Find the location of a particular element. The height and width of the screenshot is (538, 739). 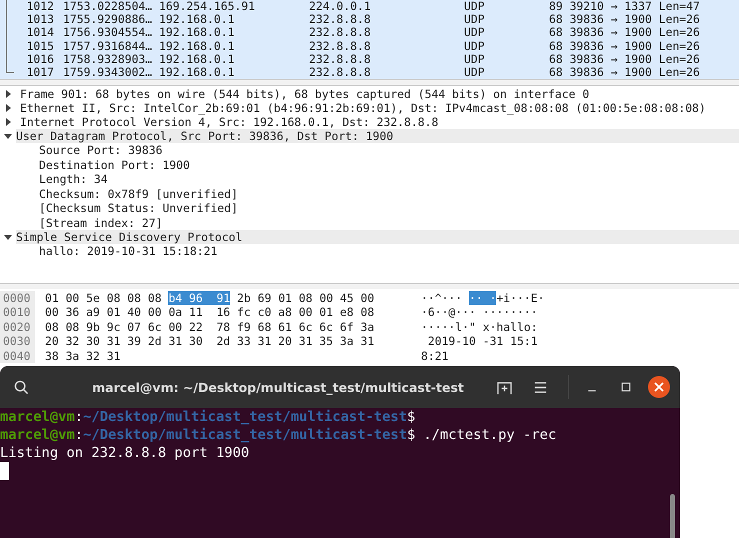

tree-item: Checksum: 0x78f9 [unverified] is located at coordinates (369, 194).